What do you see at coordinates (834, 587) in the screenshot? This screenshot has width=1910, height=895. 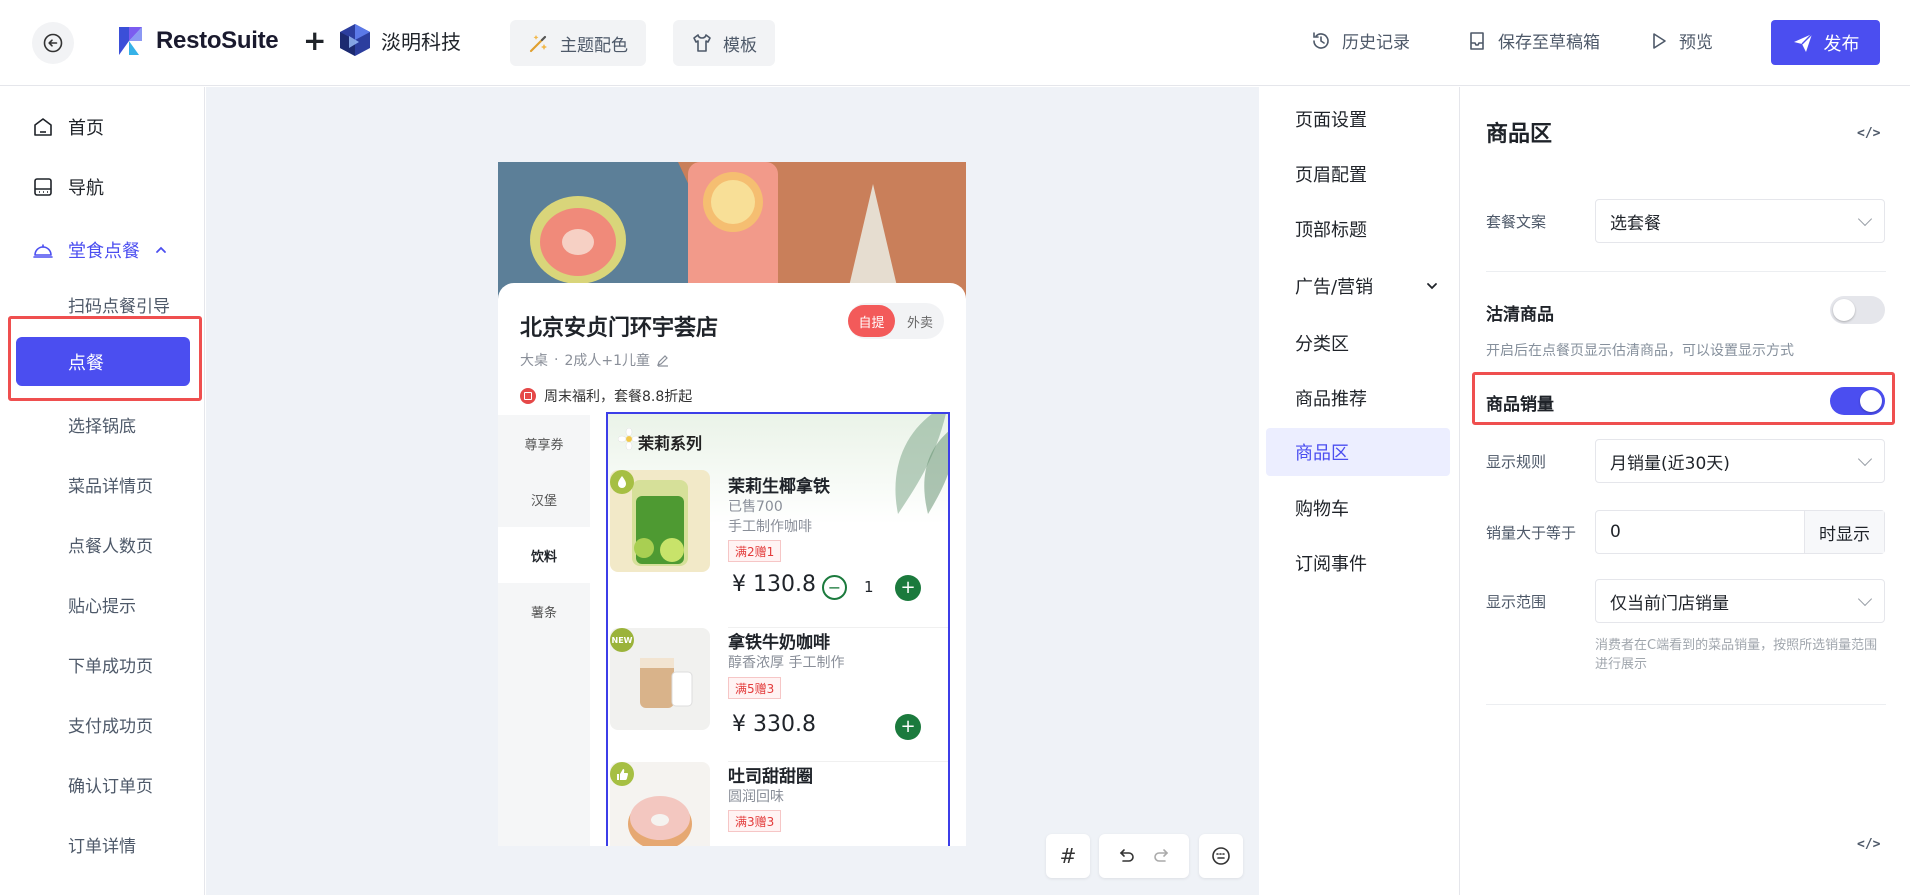 I see `decrease-qty-button: −` at bounding box center [834, 587].